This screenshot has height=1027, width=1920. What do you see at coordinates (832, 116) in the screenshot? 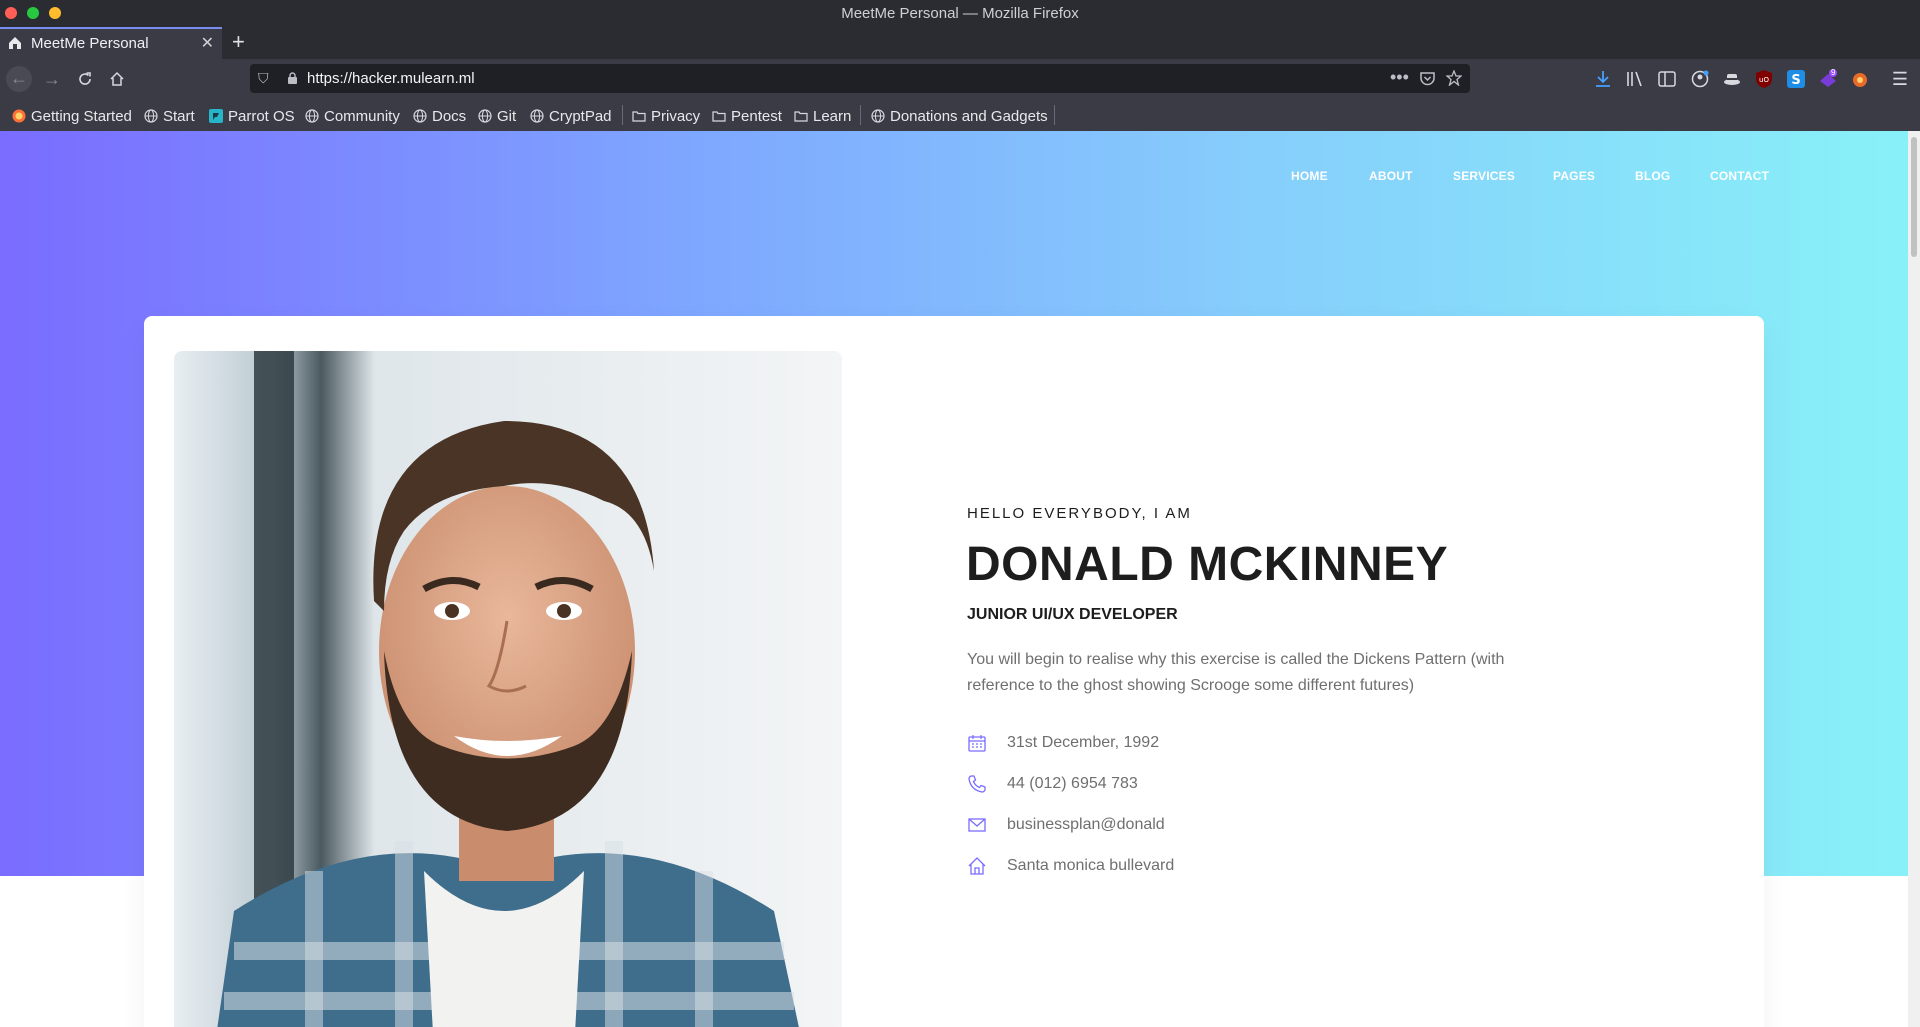
I see `bookmark-label: Learn` at bounding box center [832, 116].